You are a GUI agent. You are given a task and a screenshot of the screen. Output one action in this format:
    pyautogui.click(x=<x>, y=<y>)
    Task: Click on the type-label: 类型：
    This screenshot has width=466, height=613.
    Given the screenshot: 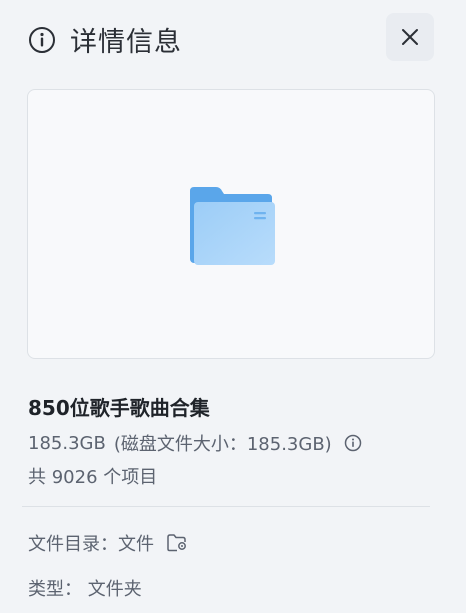 What is the action you would take?
    pyautogui.click(x=55, y=589)
    